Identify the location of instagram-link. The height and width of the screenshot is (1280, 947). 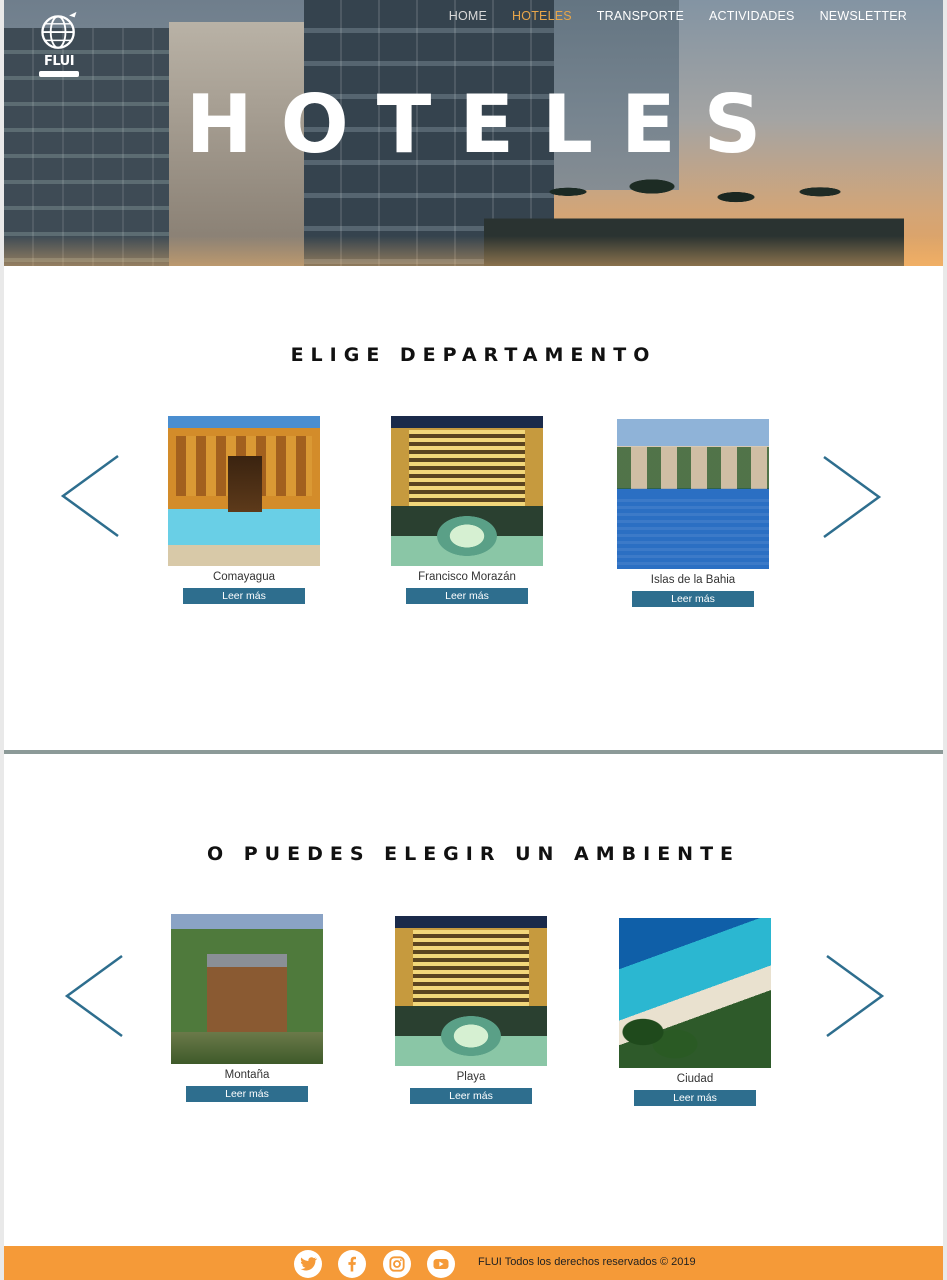
(397, 1264).